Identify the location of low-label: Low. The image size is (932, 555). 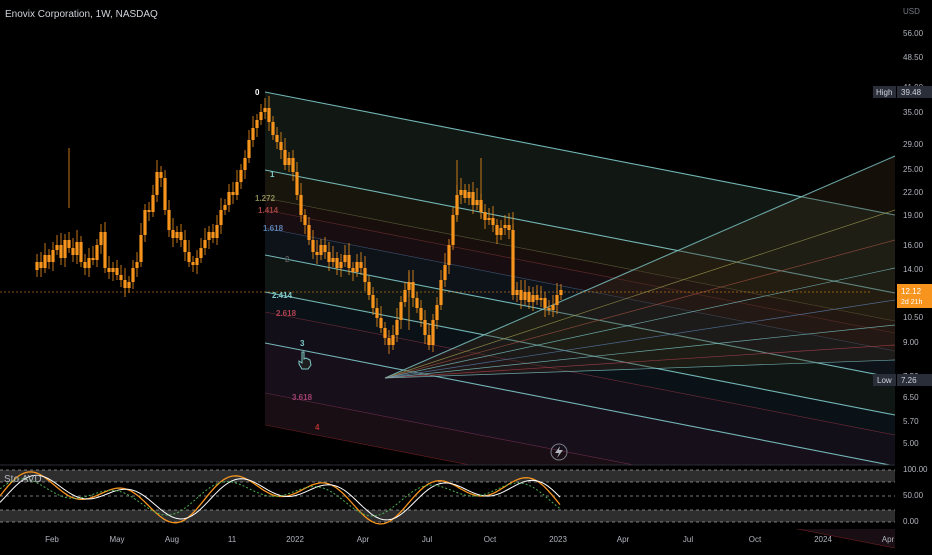
(884, 380).